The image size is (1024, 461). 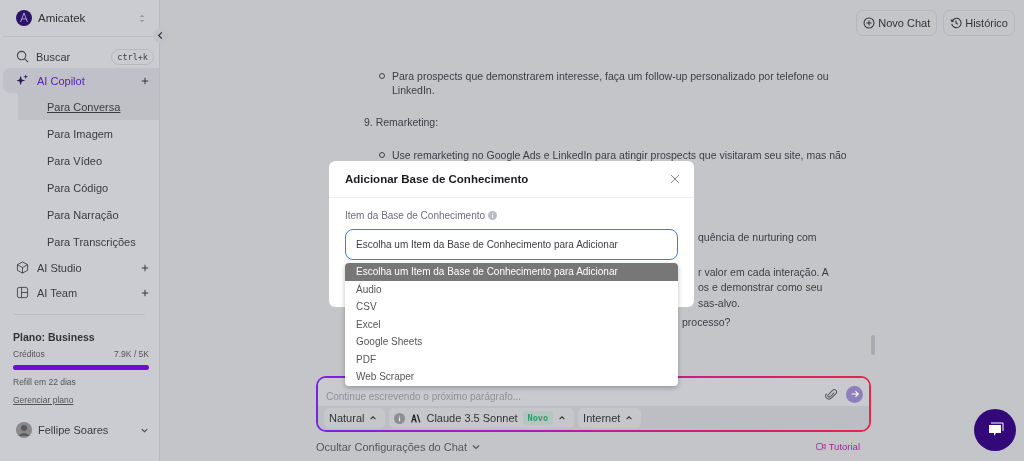 What do you see at coordinates (511, 272) in the screenshot?
I see `dropdown-option: Escolha um Item da Base de Conhecimento para Adicionar` at bounding box center [511, 272].